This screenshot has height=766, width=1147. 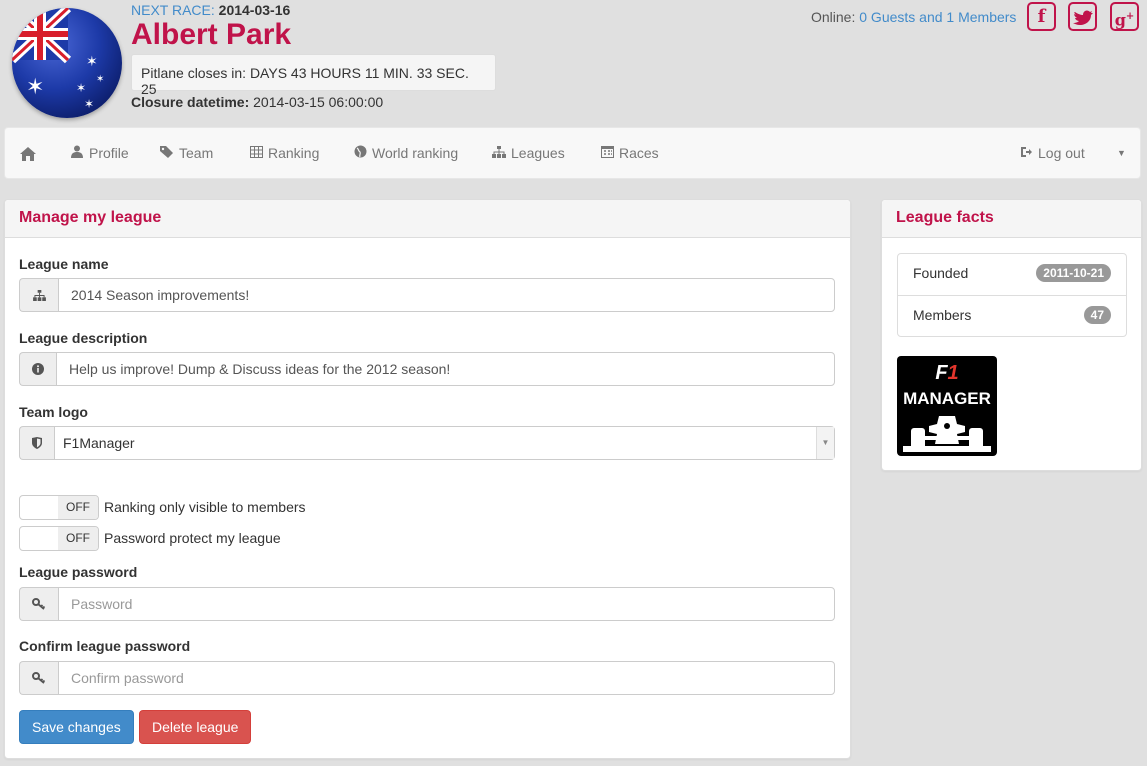 I want to click on closure-value: 2014-03-15 06:00:00, so click(x=318, y=102).